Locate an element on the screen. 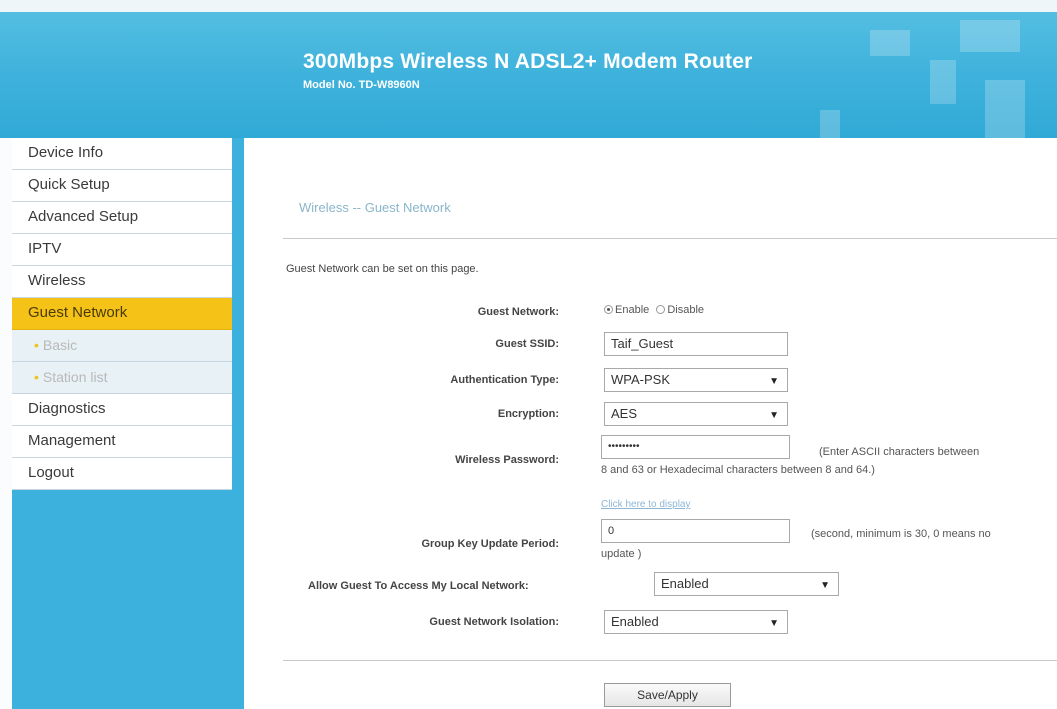 Image resolution: width=1057 pixels, height=709 pixels. sidebar-item-label: Diagnostics is located at coordinates (67, 408).